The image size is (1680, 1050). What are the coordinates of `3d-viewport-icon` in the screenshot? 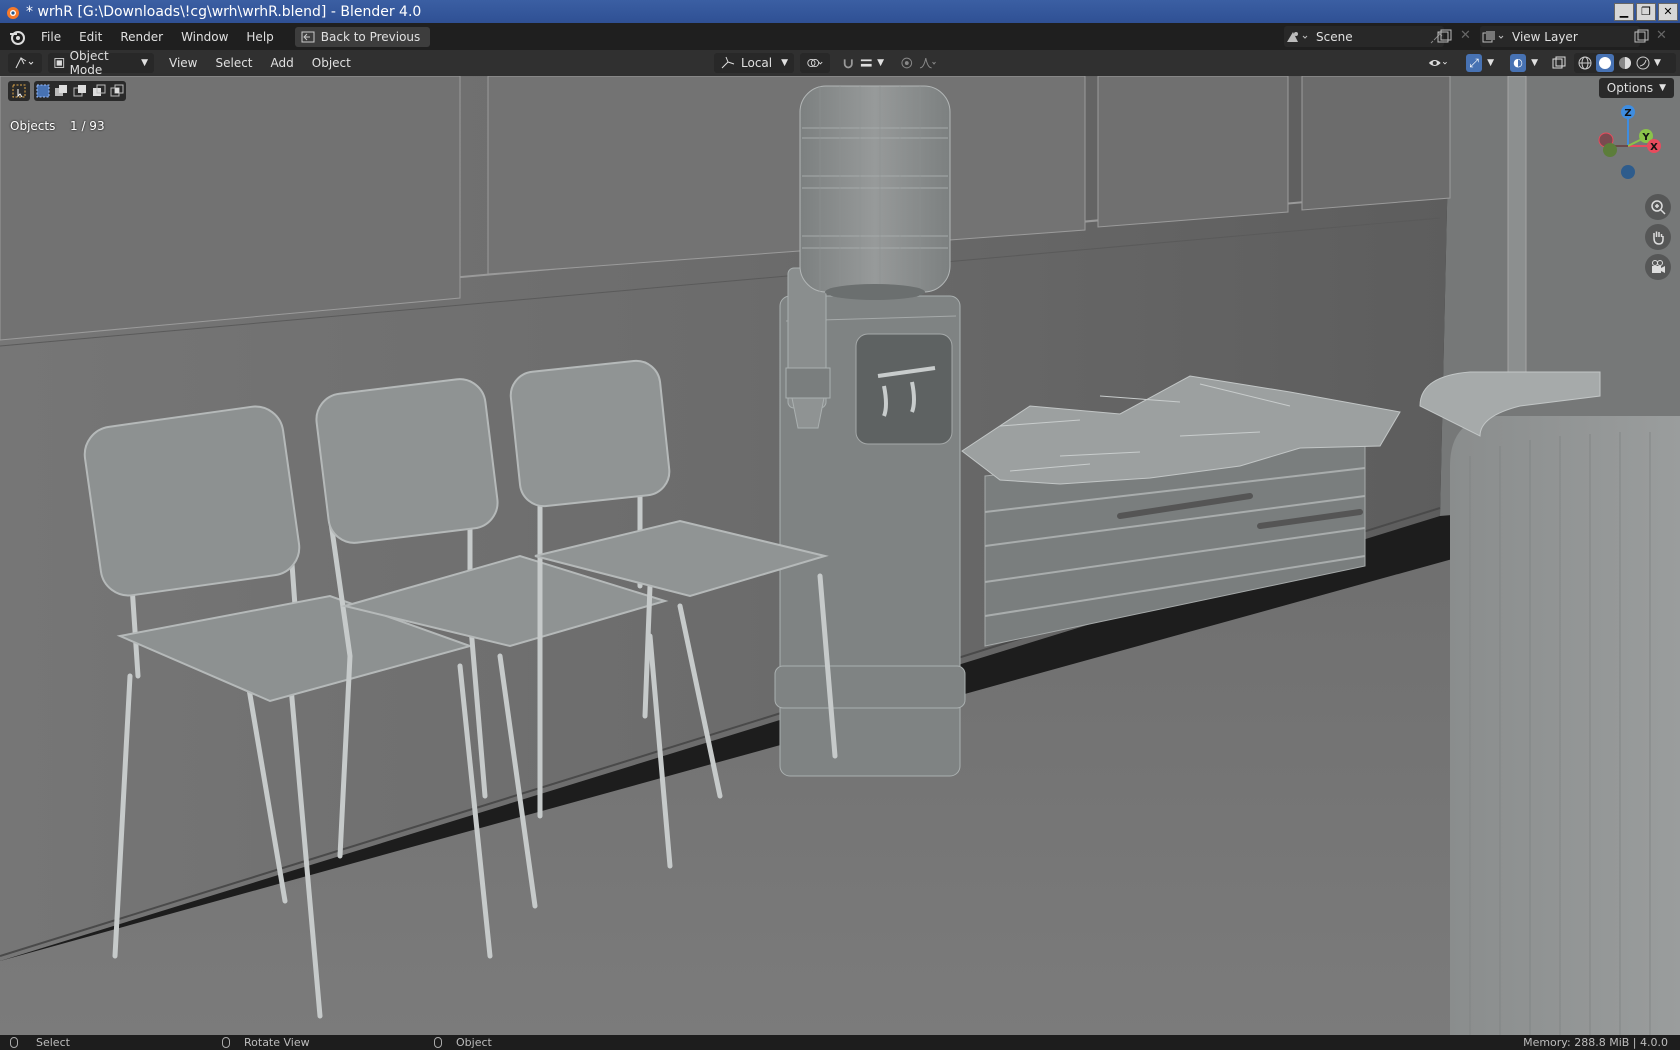 It's located at (24, 62).